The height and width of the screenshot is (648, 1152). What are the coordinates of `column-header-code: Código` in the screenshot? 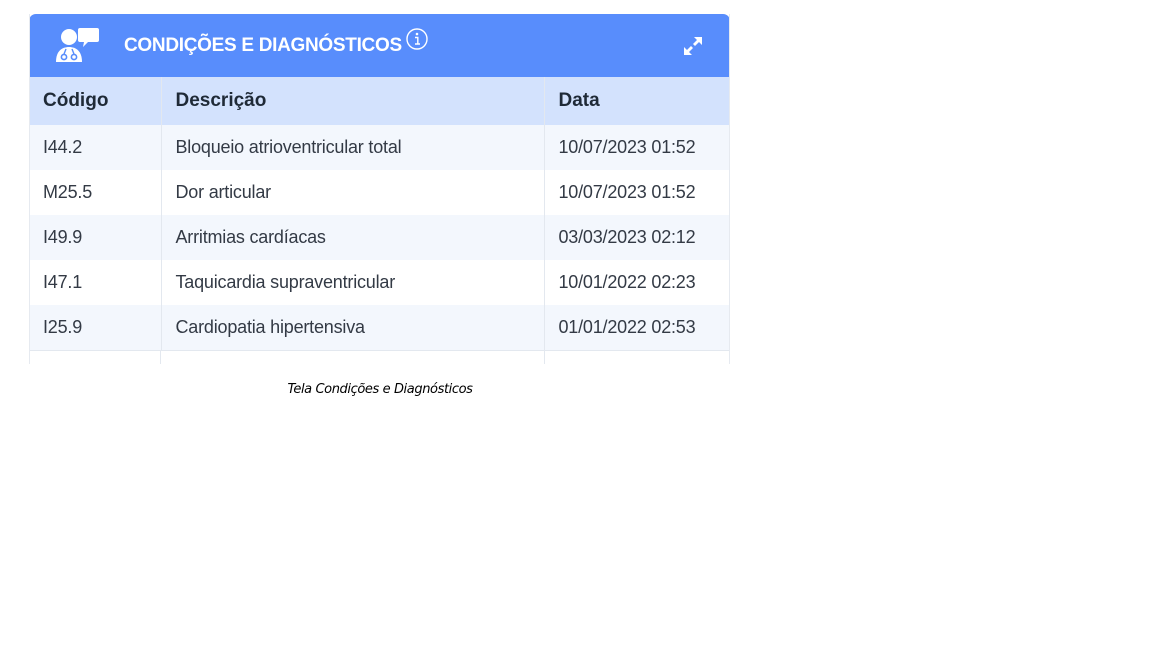 It's located at (95, 101).